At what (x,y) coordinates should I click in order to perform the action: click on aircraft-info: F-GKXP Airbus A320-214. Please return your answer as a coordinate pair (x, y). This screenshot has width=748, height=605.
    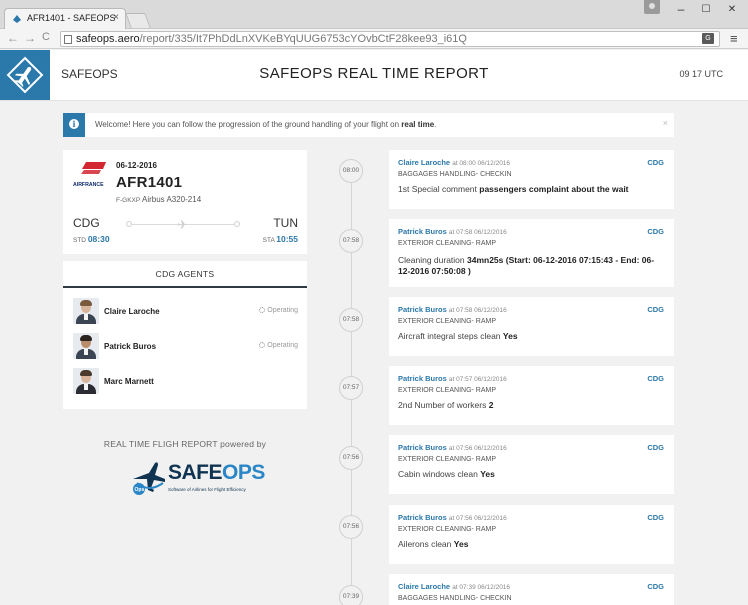
    Looking at the image, I should click on (159, 199).